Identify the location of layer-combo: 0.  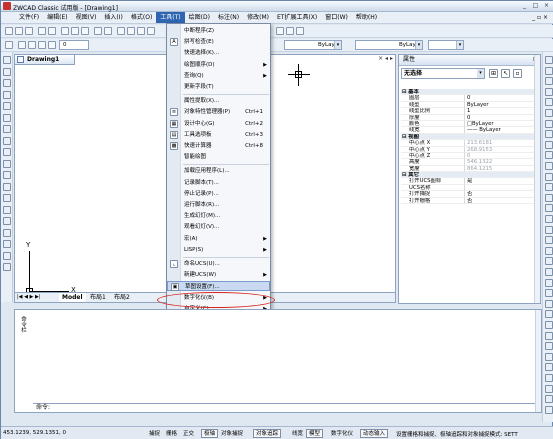
(74, 45).